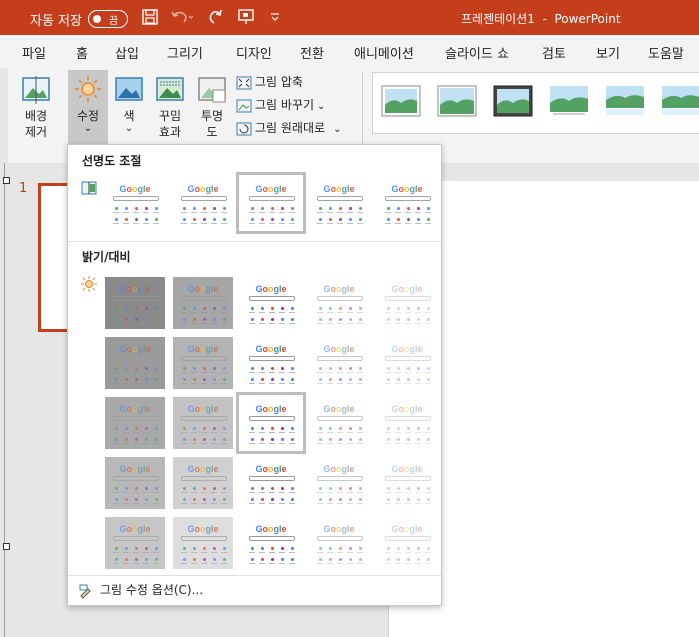 The height and width of the screenshot is (637, 699). Describe the element at coordinates (407, 483) in the screenshot. I see `brightness-preset-r4c5: Google` at that location.